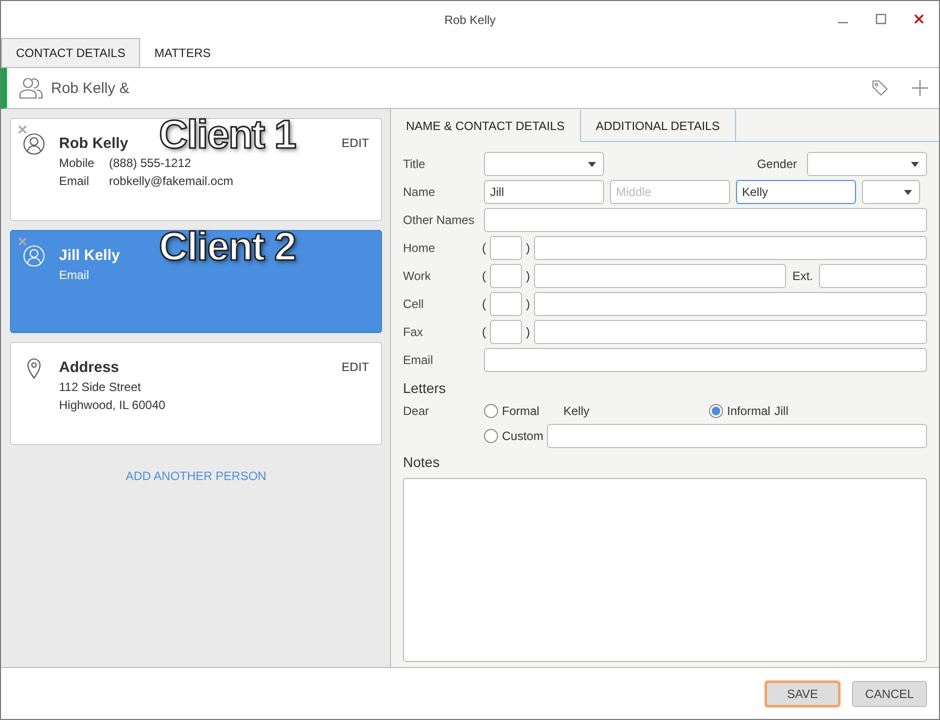 Image resolution: width=940 pixels, height=720 pixels. I want to click on name-field: Jill, so click(544, 192).